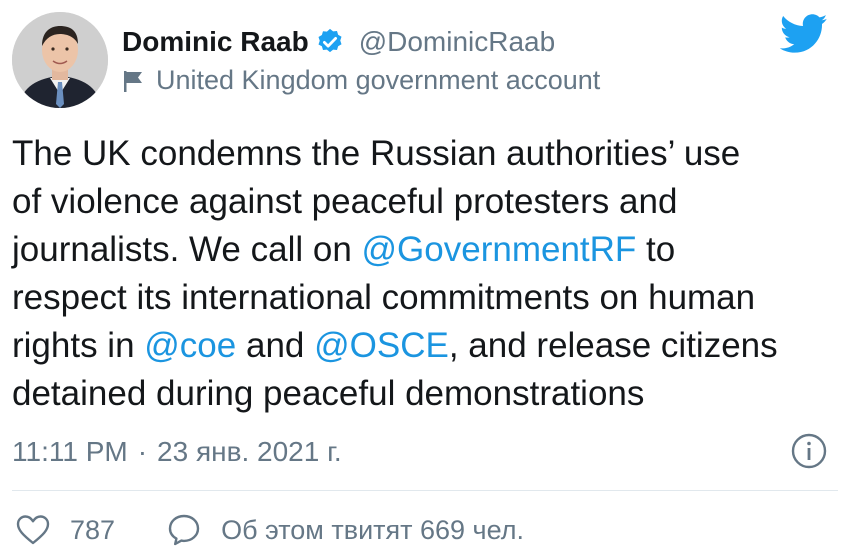 Image resolution: width=842 pixels, height=560 pixels. Describe the element at coordinates (425, 490) in the screenshot. I see `divider` at that location.